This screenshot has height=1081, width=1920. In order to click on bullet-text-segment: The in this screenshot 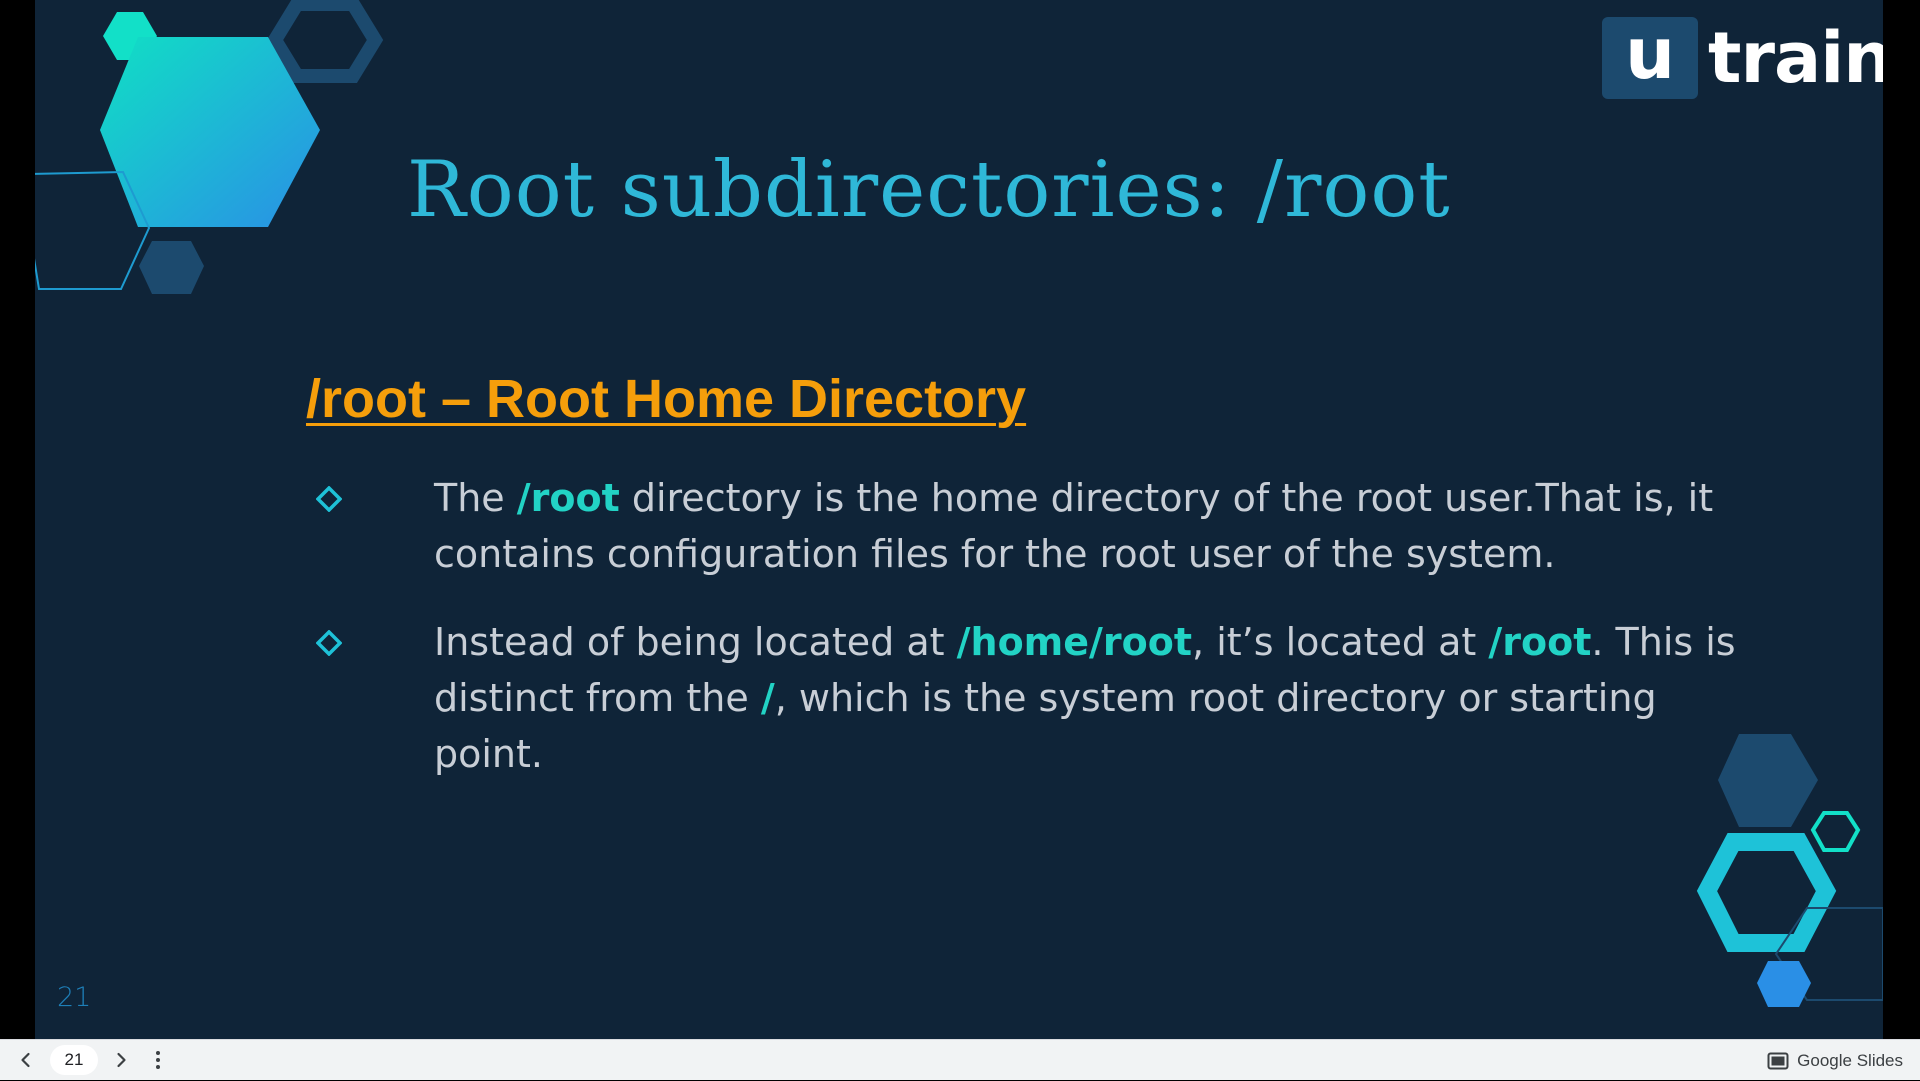, I will do `click(475, 498)`.